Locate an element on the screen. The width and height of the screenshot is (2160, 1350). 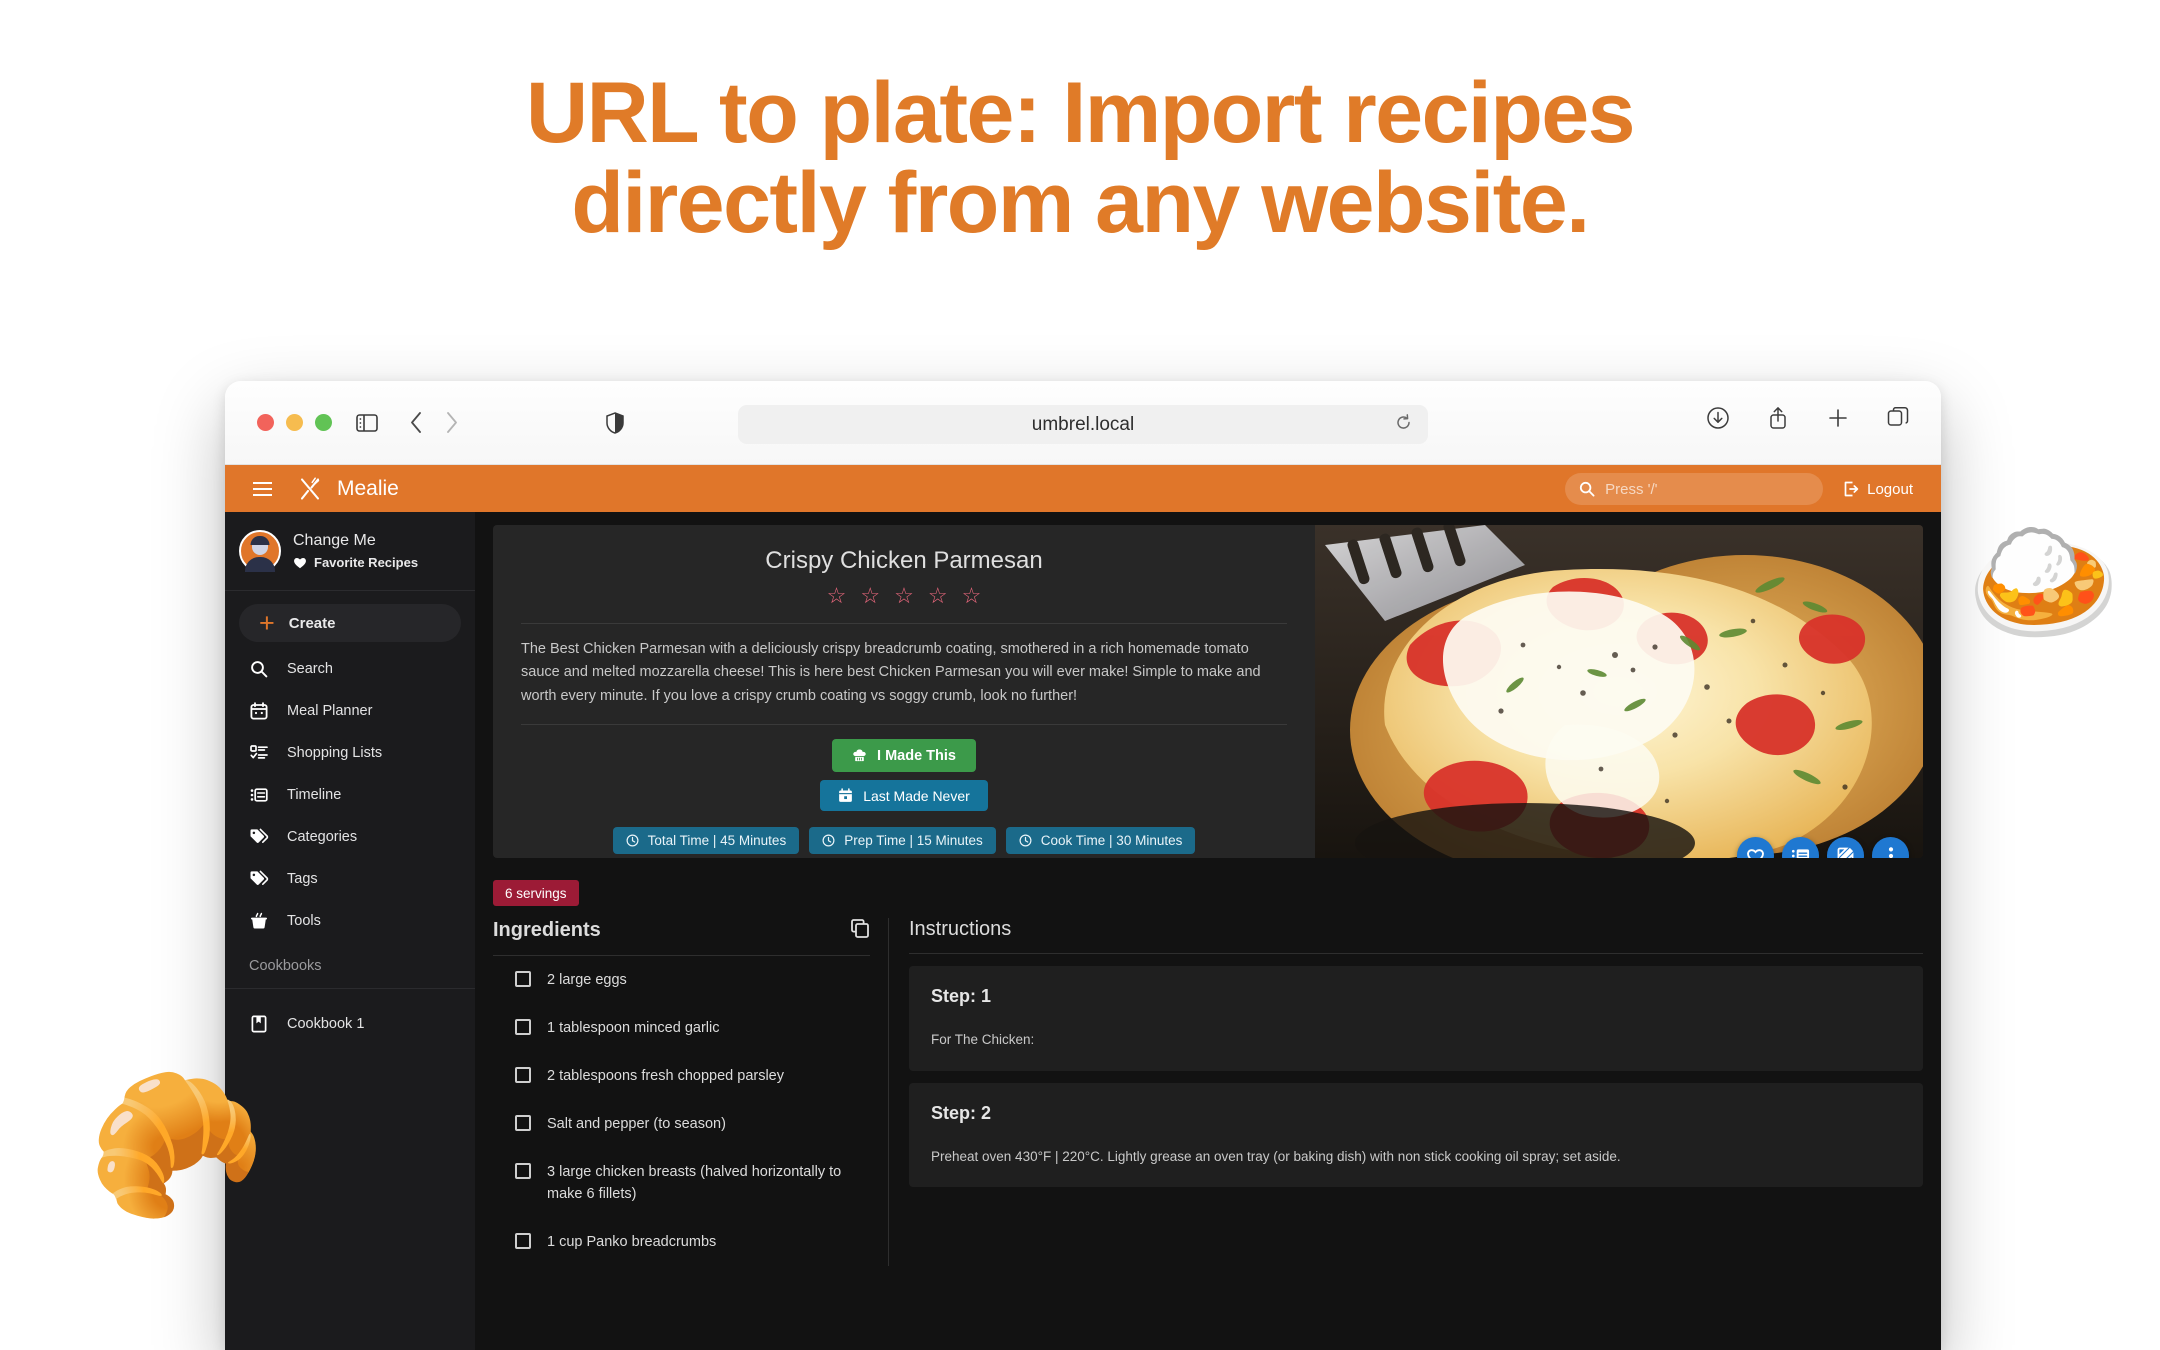
navigation-arrows is located at coordinates (434, 423).